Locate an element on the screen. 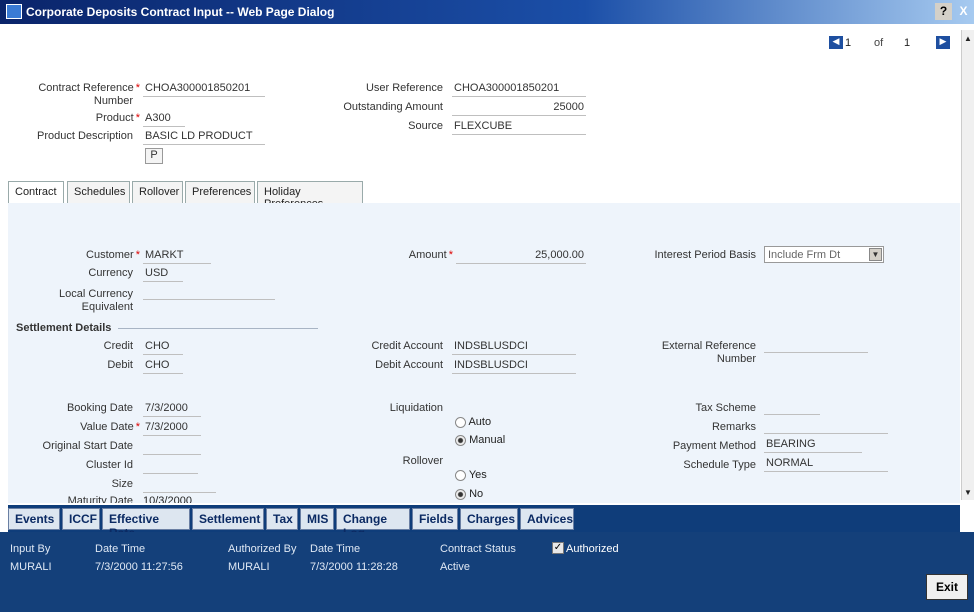 This screenshot has height=612, width=974. amount-label: Amount * is located at coordinates (430, 255).